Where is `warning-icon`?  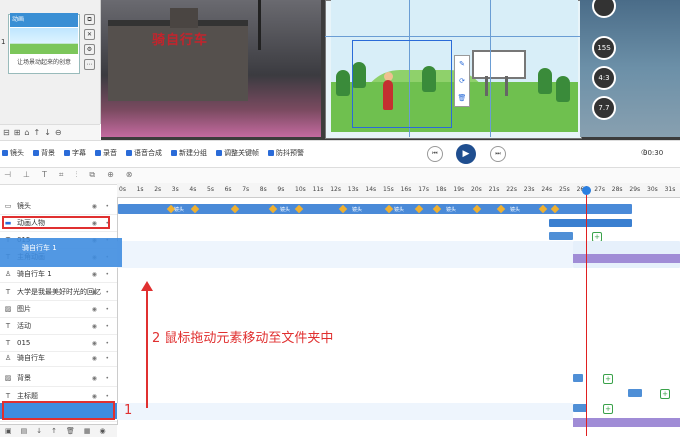 warning-icon is located at coordinates (271, 153).